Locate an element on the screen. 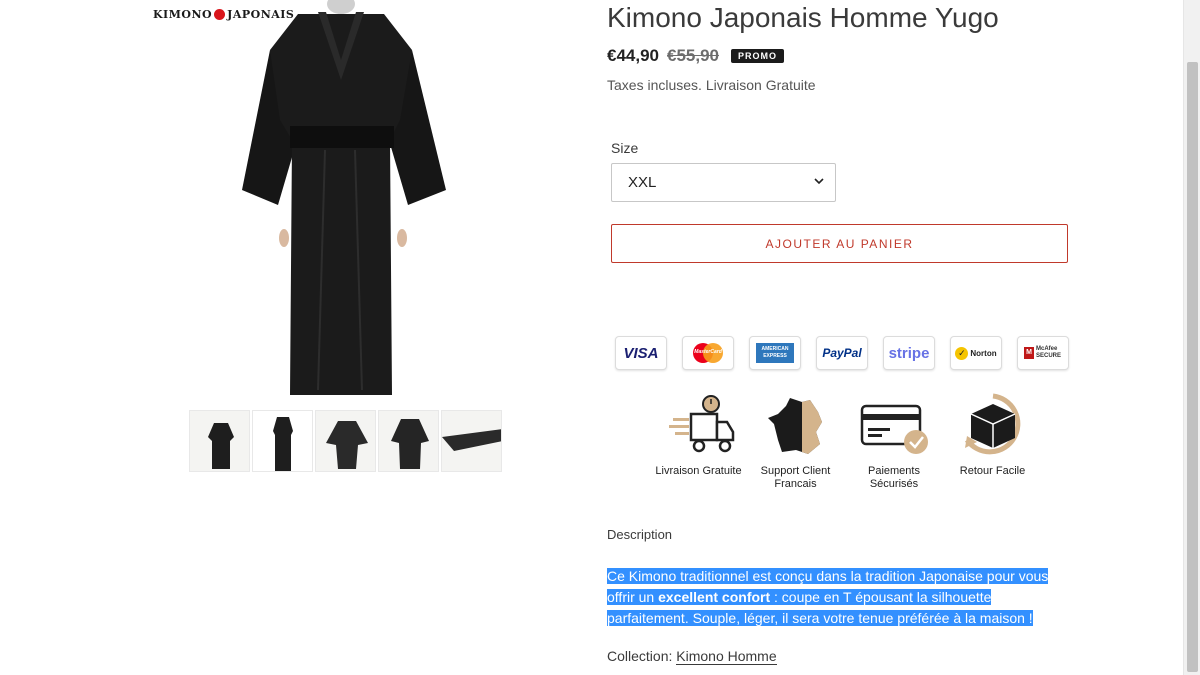 The image size is (1200, 675). current-price: €44,90 is located at coordinates (633, 55).